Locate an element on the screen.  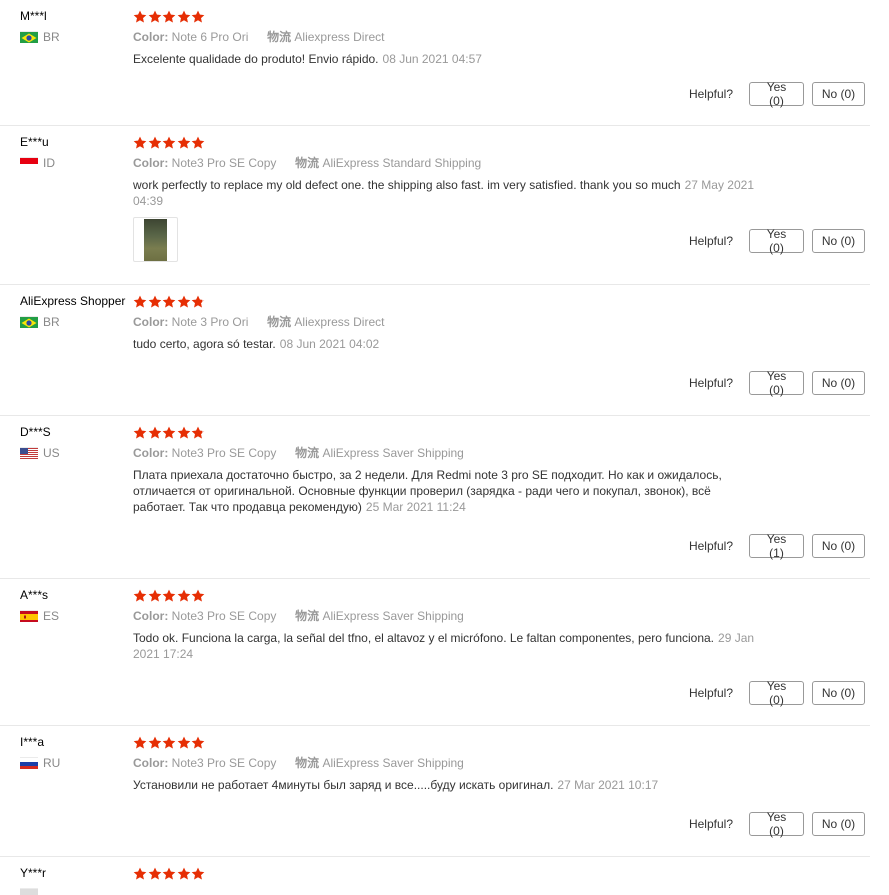
helpful-yes-button: Yes (1) is located at coordinates (776, 546).